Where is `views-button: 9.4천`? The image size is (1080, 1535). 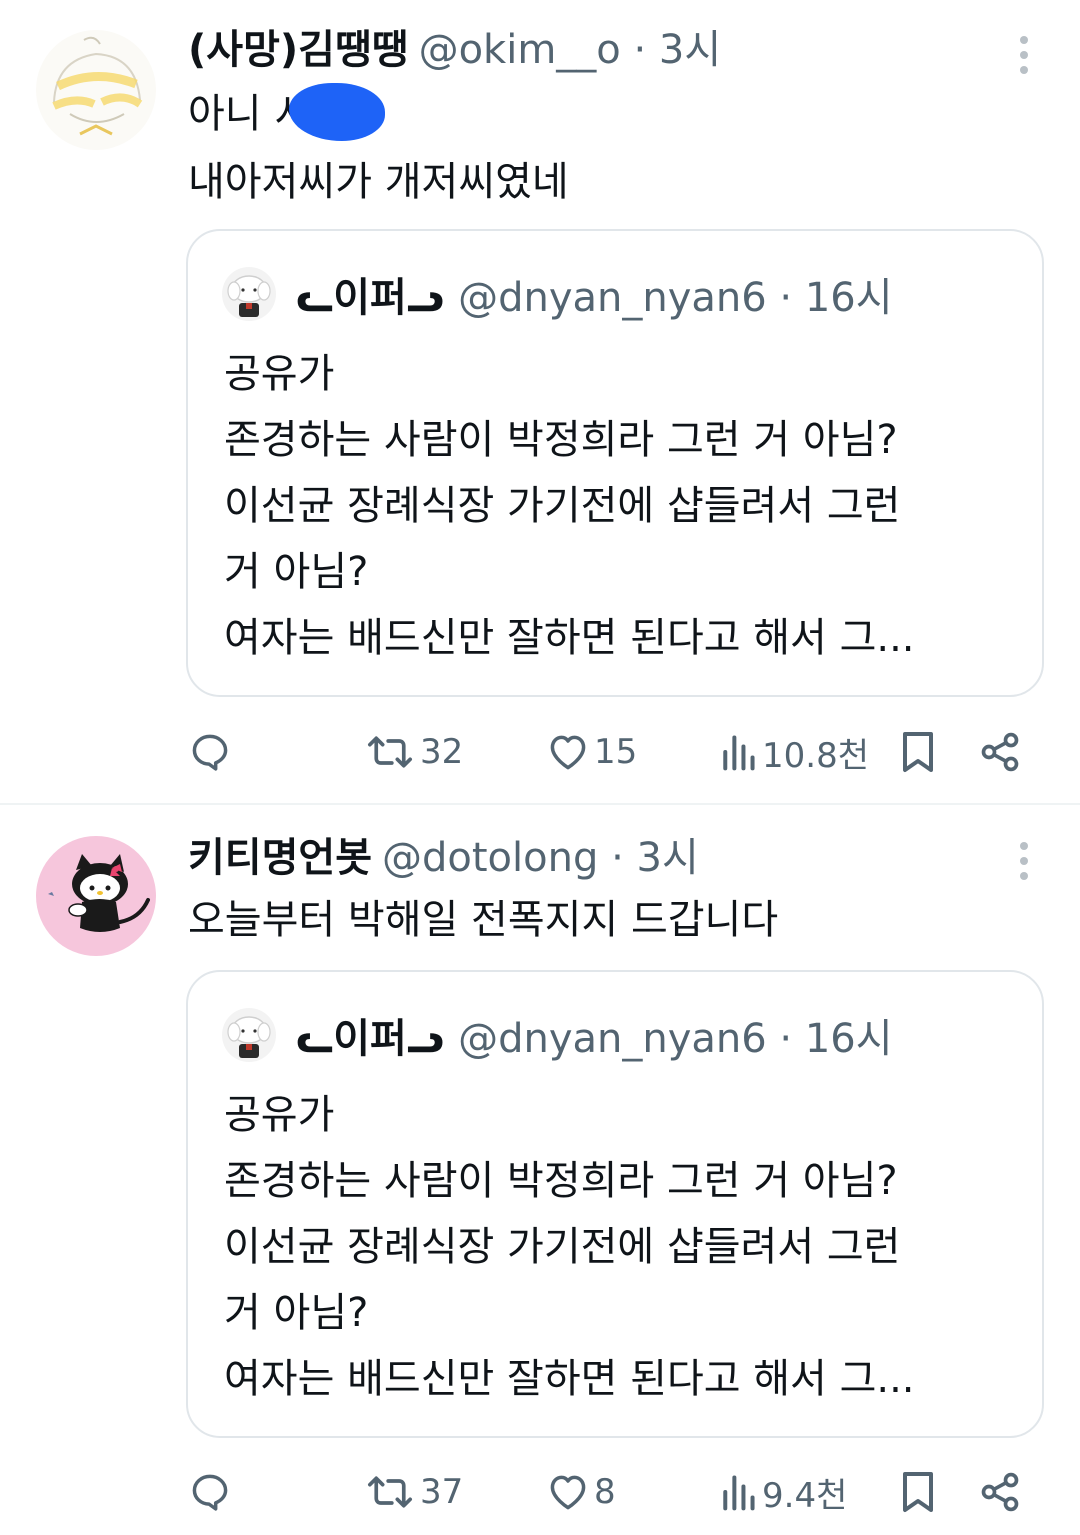
views-button: 9.4천 is located at coordinates (782, 1492).